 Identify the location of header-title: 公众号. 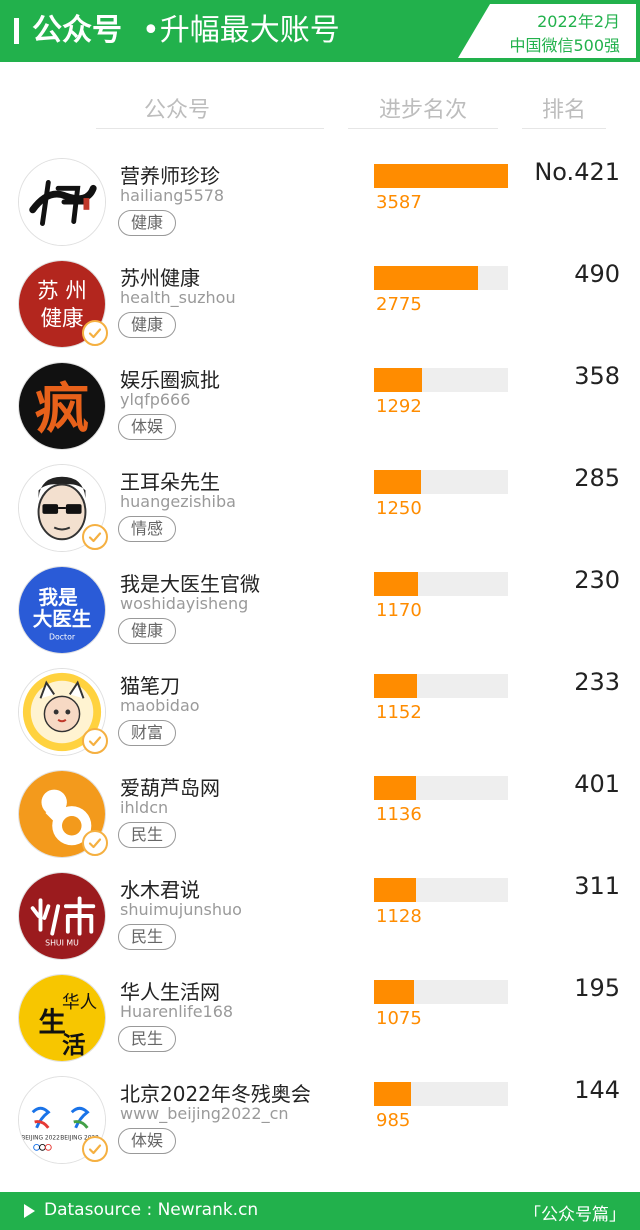
(77, 30).